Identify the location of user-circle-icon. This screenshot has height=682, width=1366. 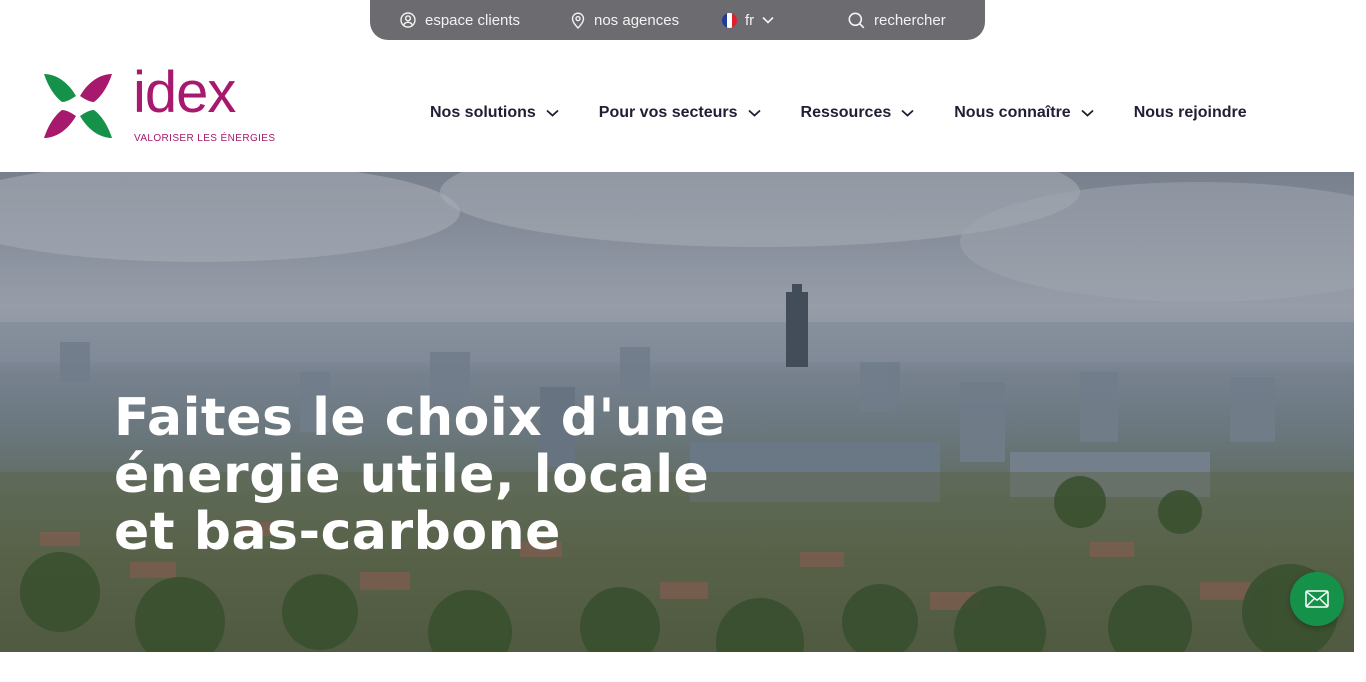
(408, 20).